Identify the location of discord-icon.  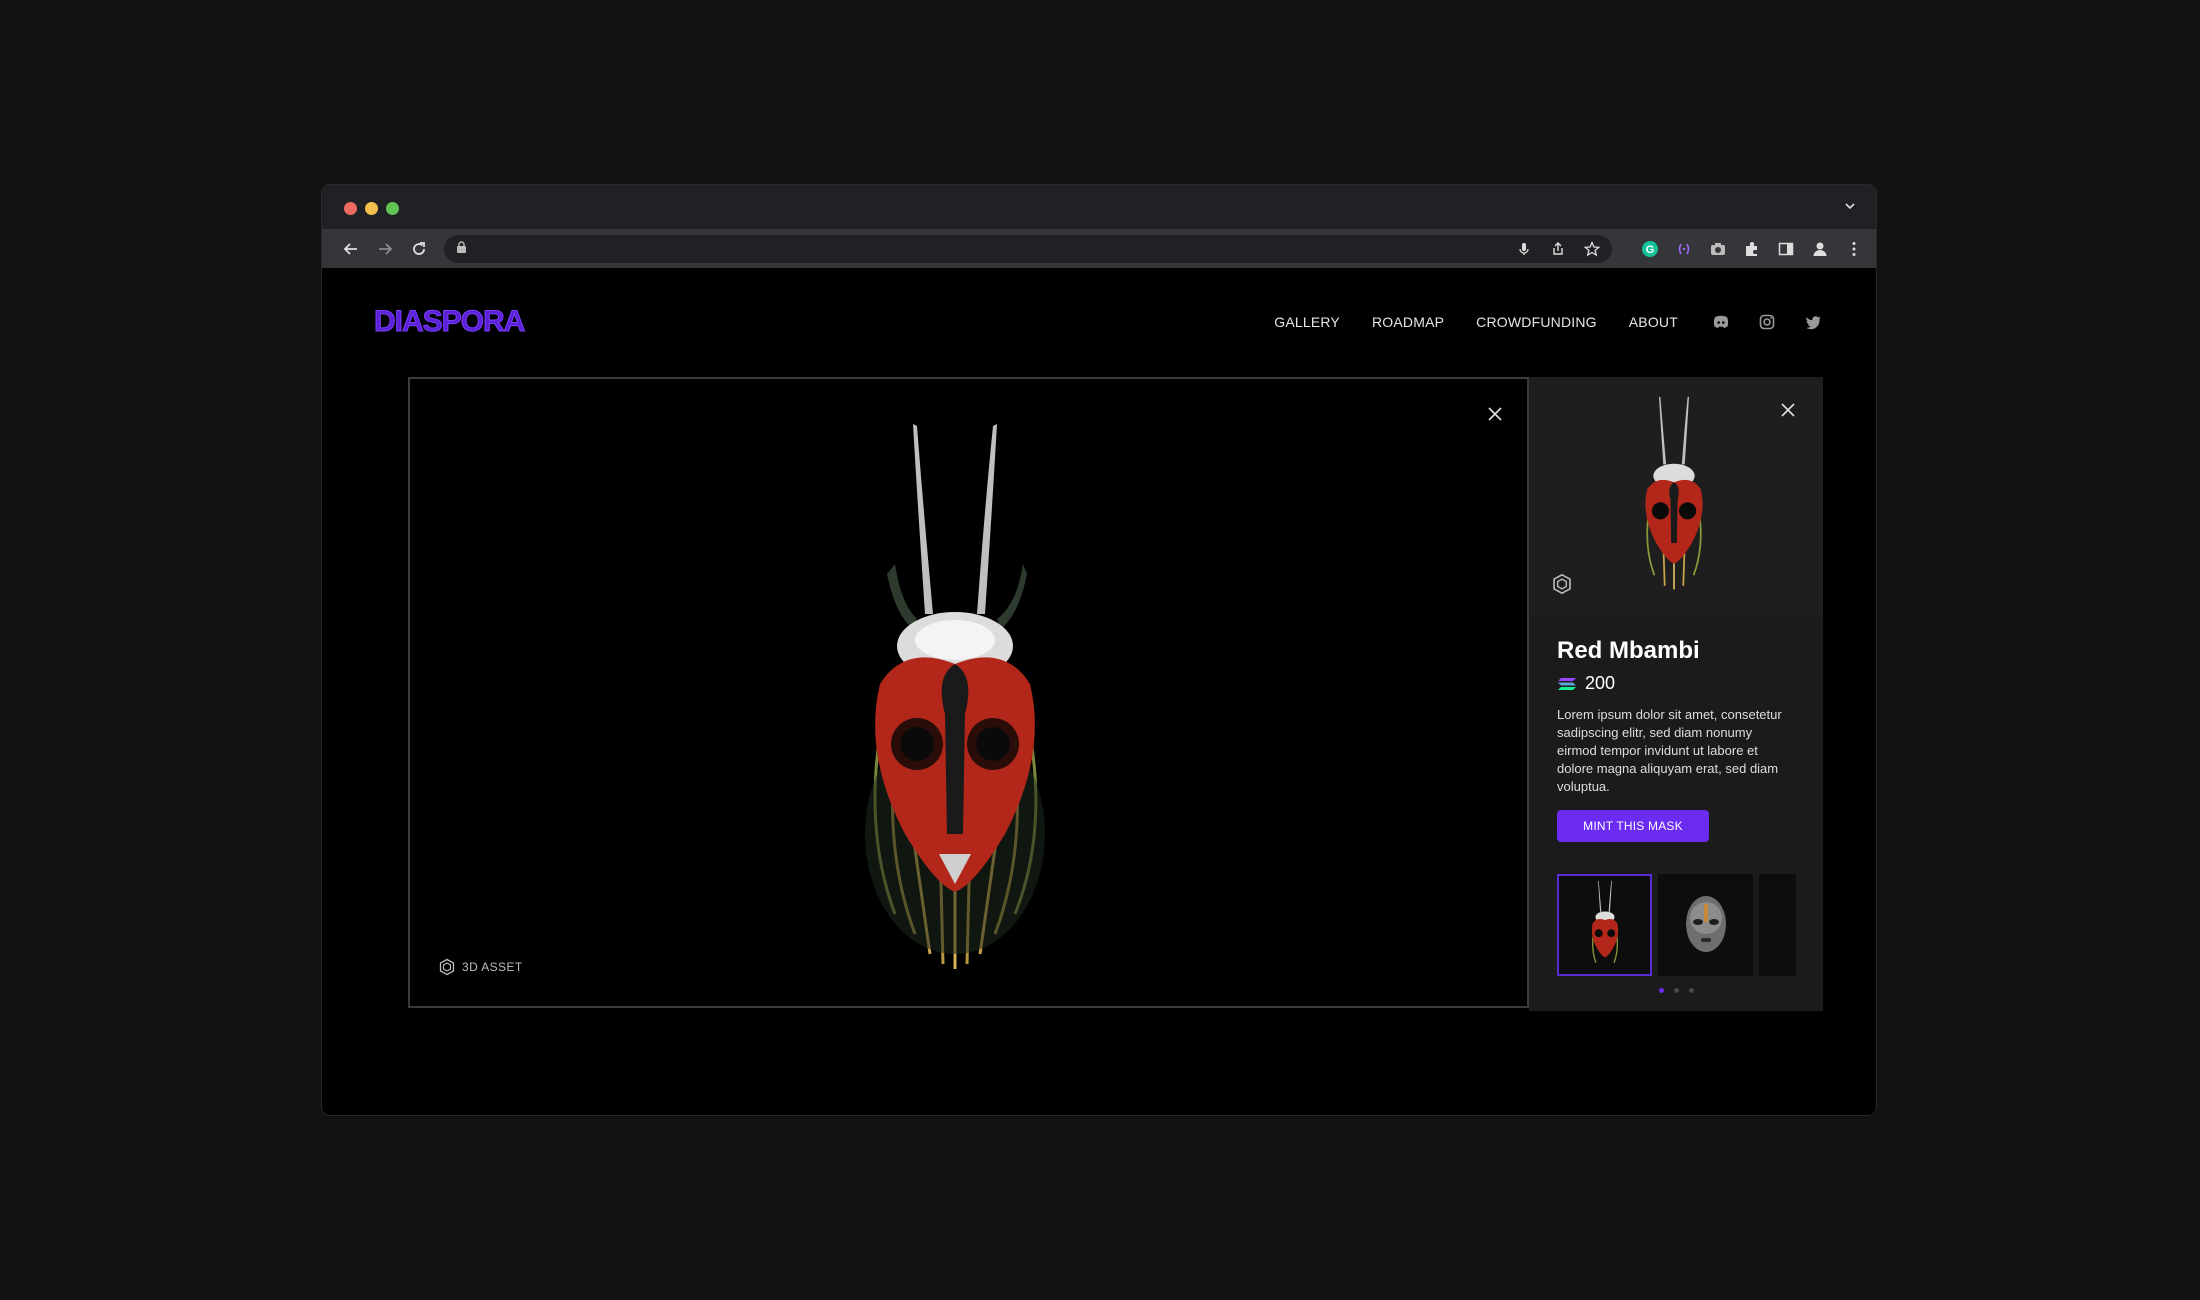
(1721, 322).